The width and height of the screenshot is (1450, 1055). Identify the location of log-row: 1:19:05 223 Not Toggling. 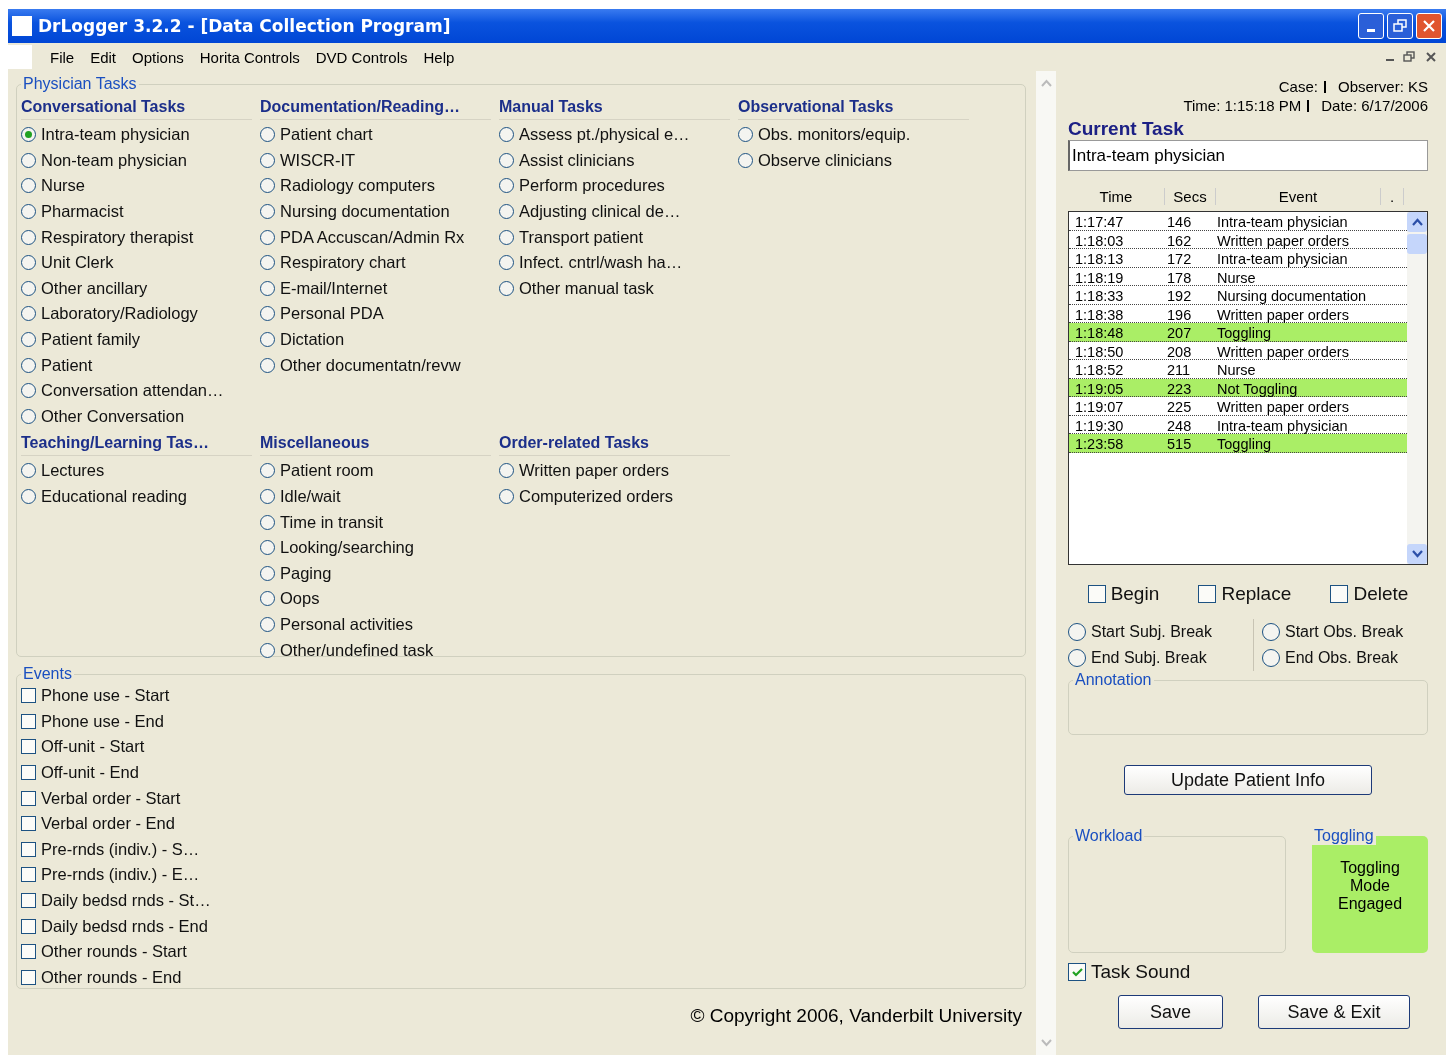
(1238, 387).